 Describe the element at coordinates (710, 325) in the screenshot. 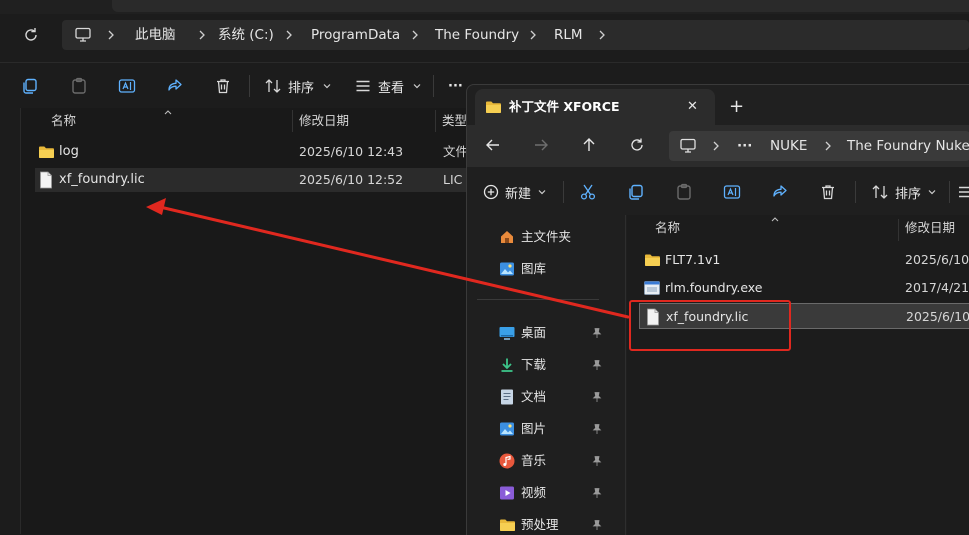

I see `annotation-highlight-box` at that location.